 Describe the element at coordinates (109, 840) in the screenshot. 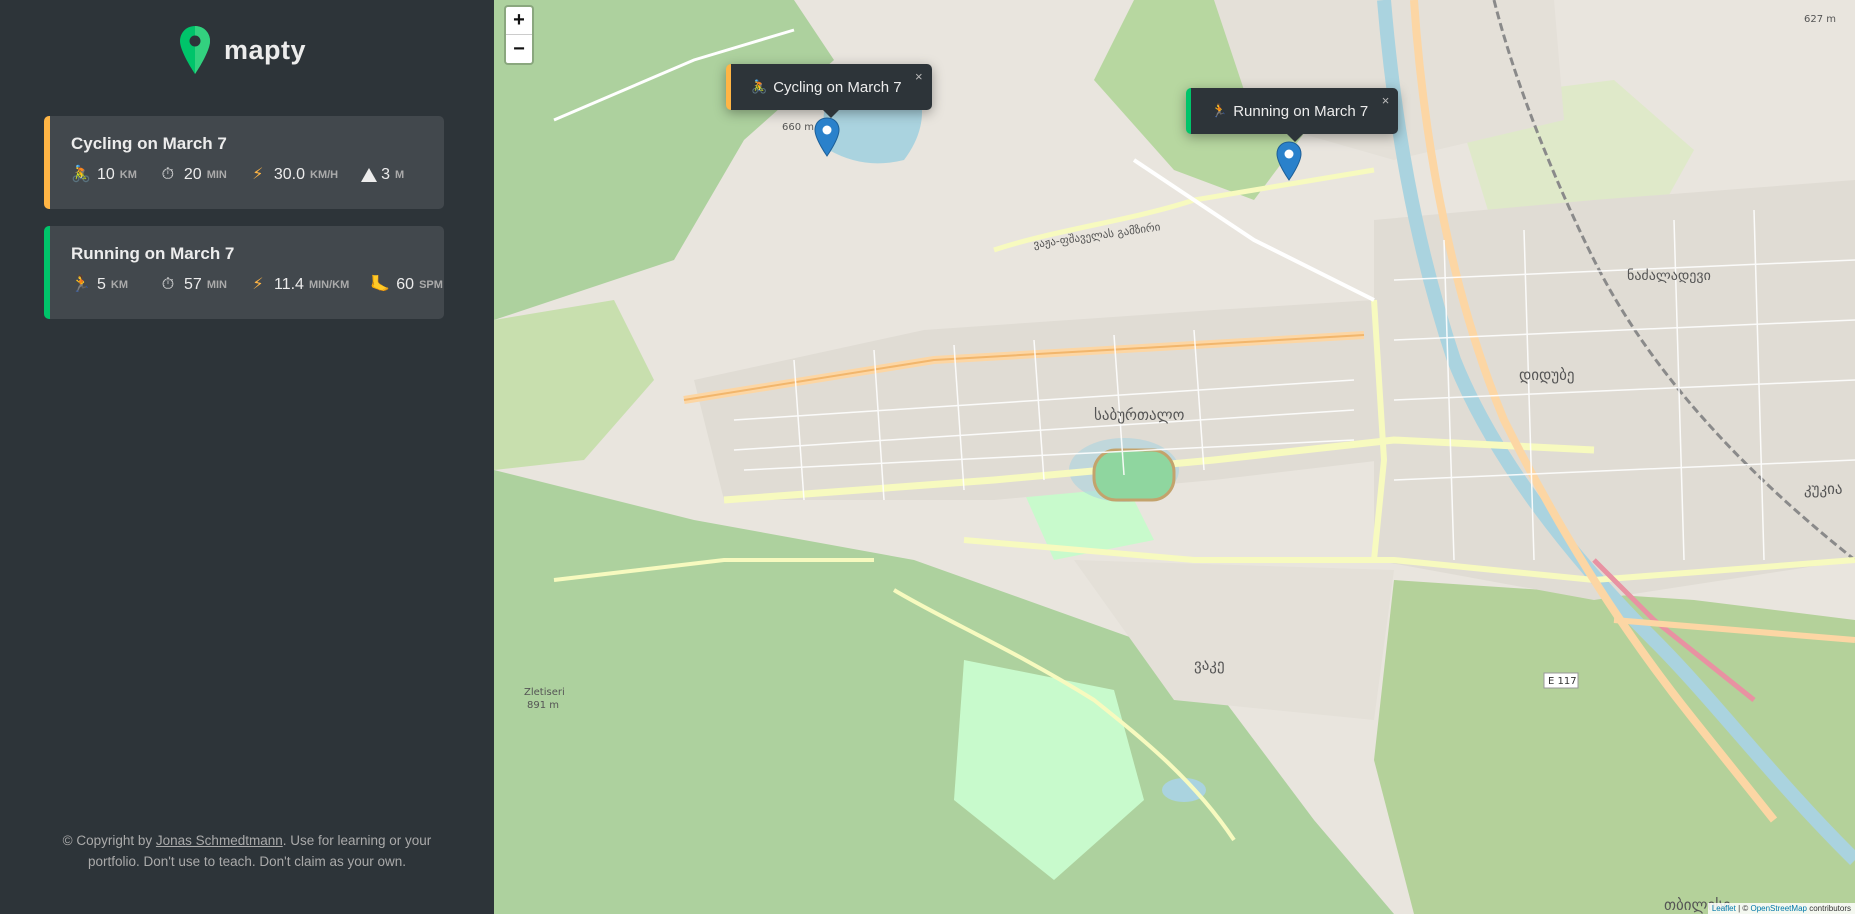

I see `copyright-prefix: © Copyright by` at that location.